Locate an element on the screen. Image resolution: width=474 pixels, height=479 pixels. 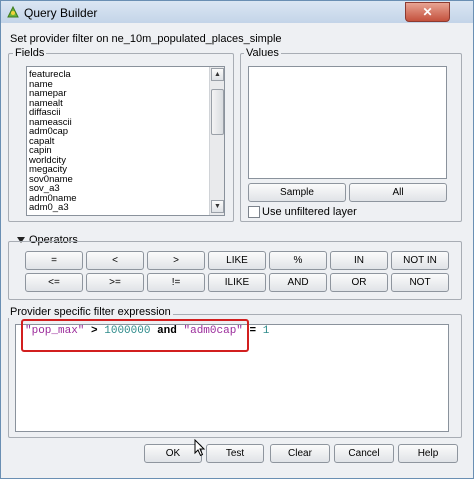
op-in-button: IN is located at coordinates (359, 260).